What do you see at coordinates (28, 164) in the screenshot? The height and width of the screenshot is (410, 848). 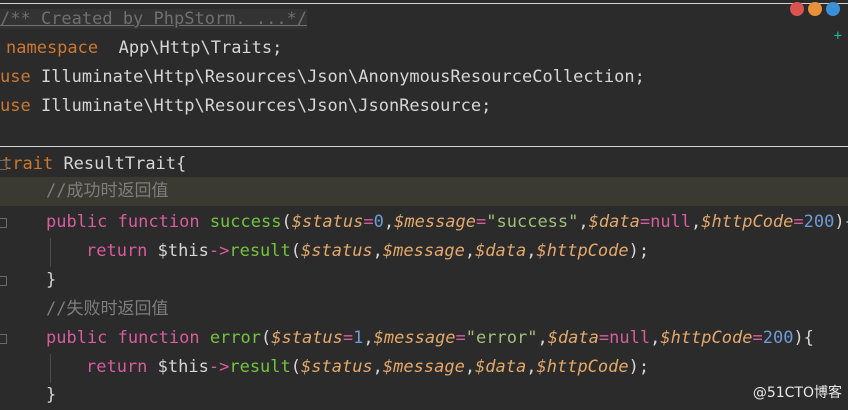 I see `trait-keyword: trait` at bounding box center [28, 164].